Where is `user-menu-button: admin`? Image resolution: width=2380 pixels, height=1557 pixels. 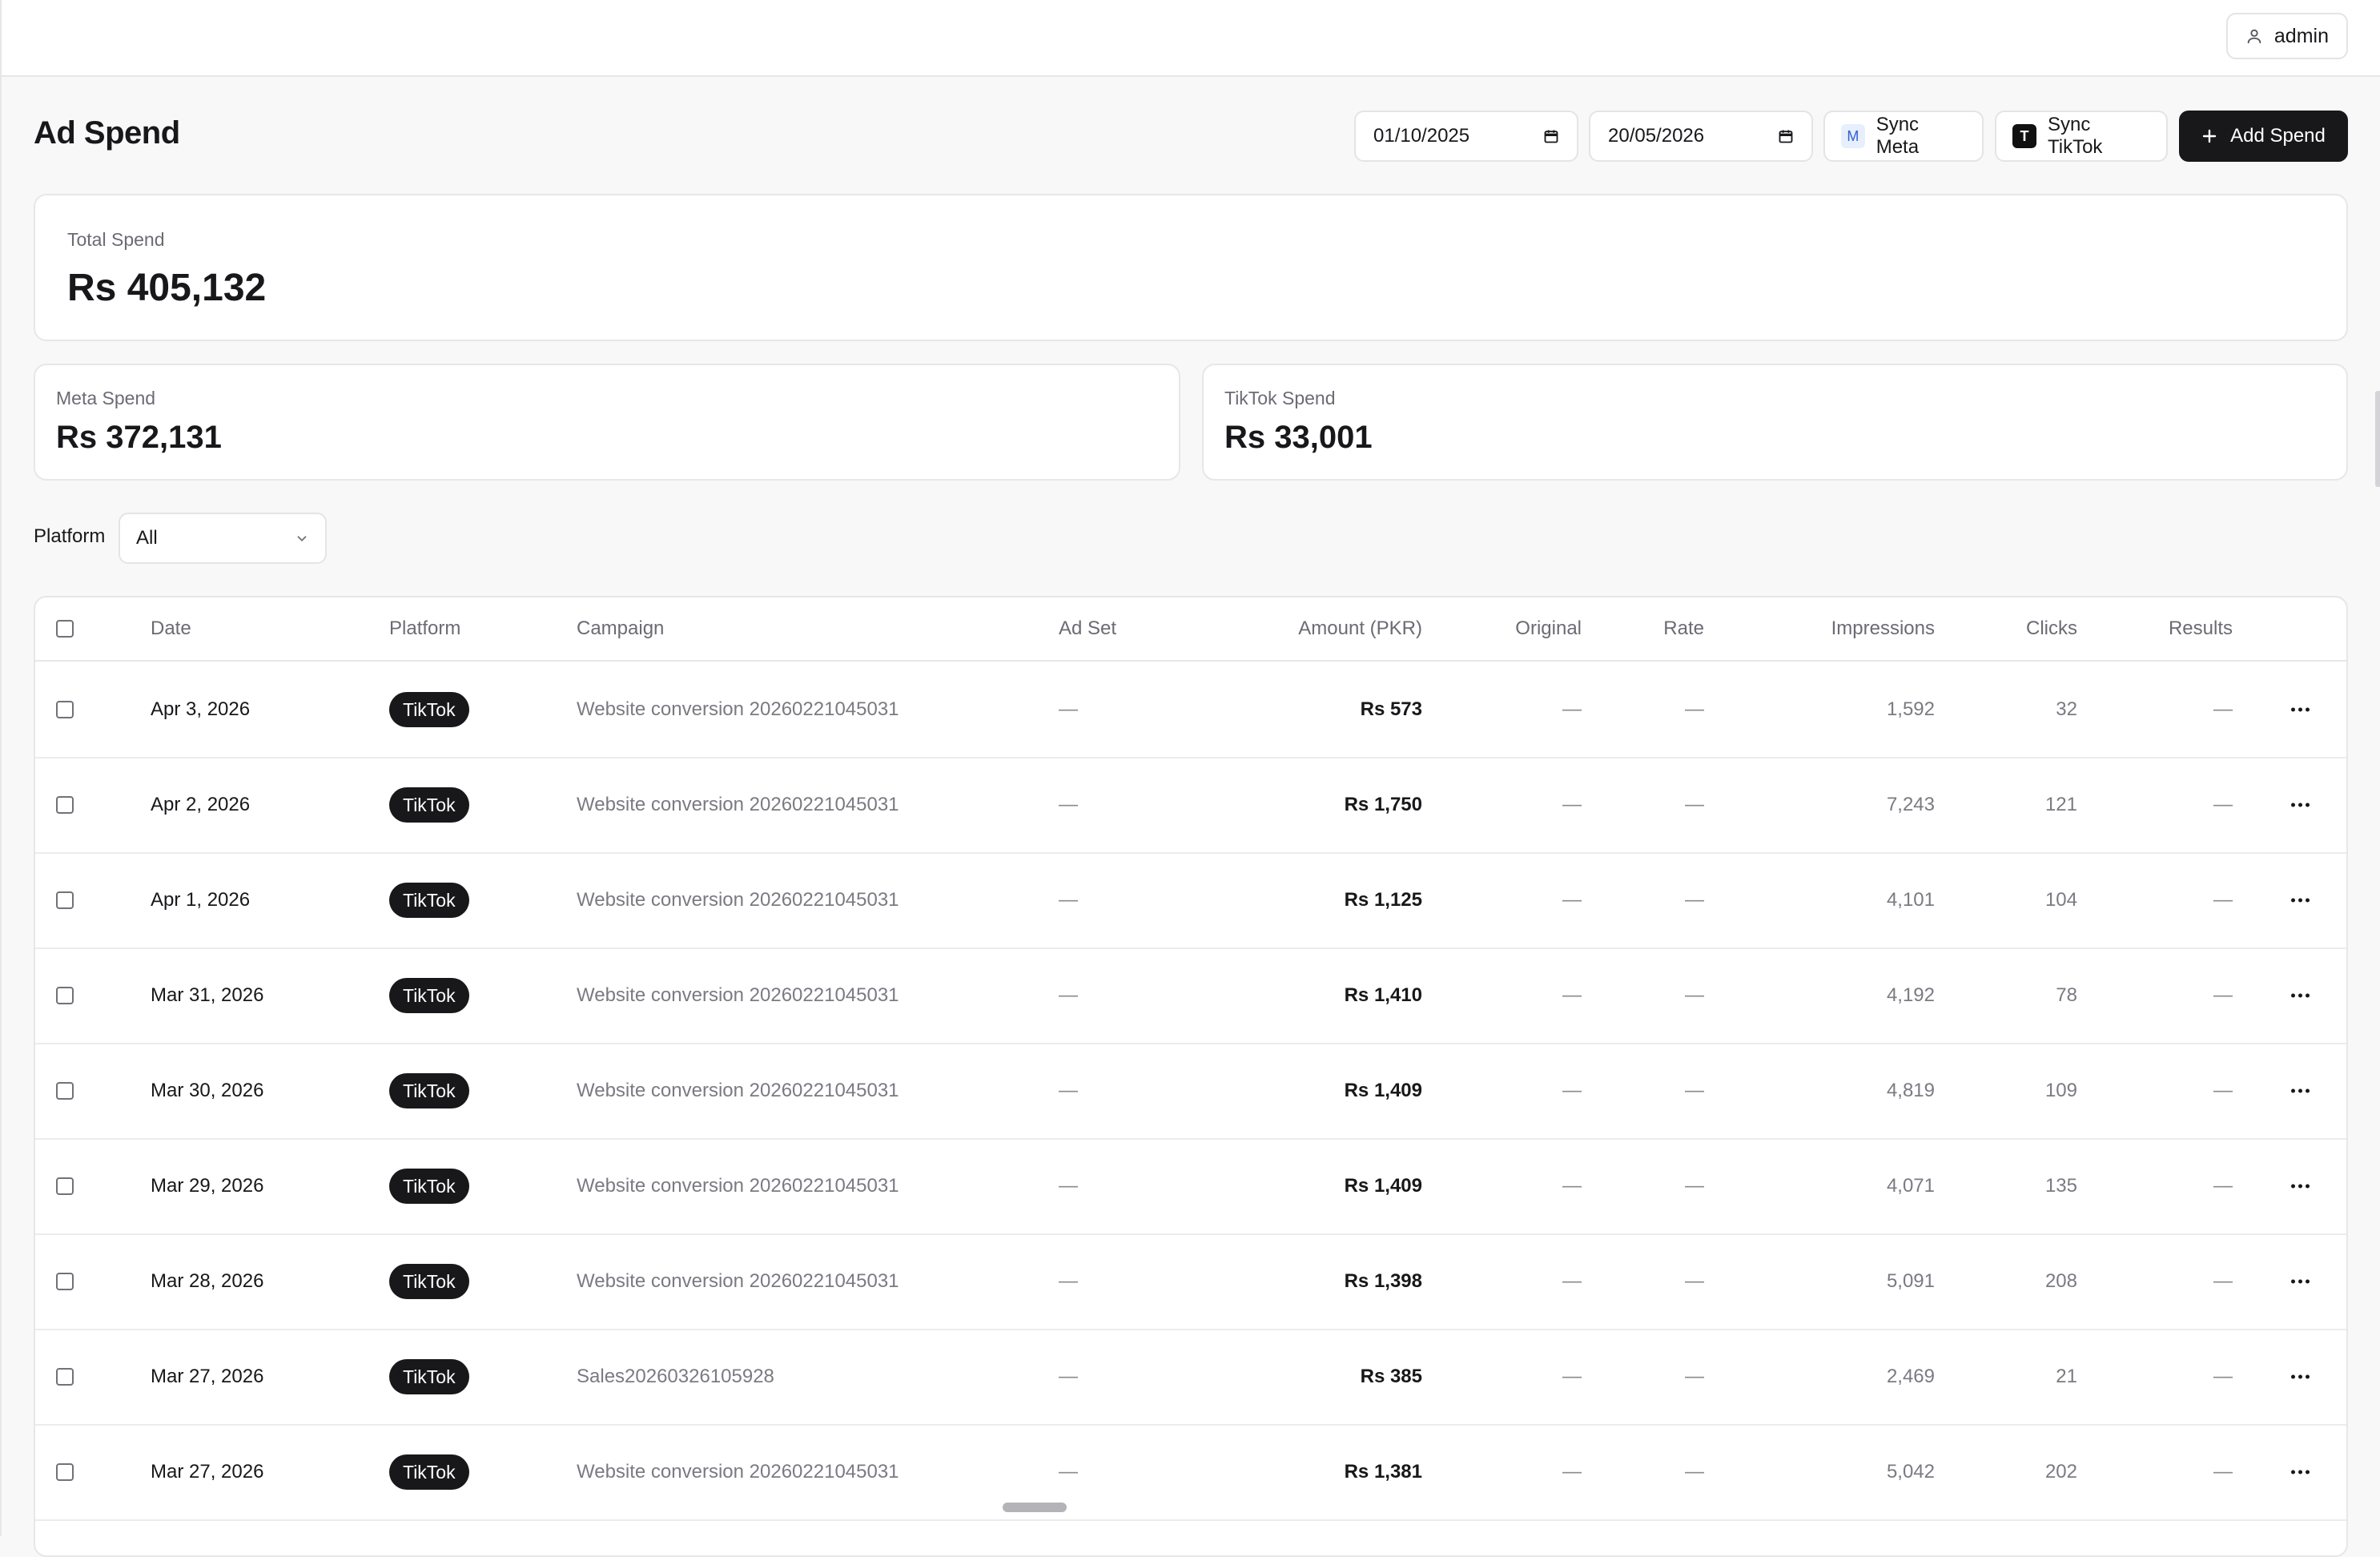
user-menu-button: admin is located at coordinates (2286, 36).